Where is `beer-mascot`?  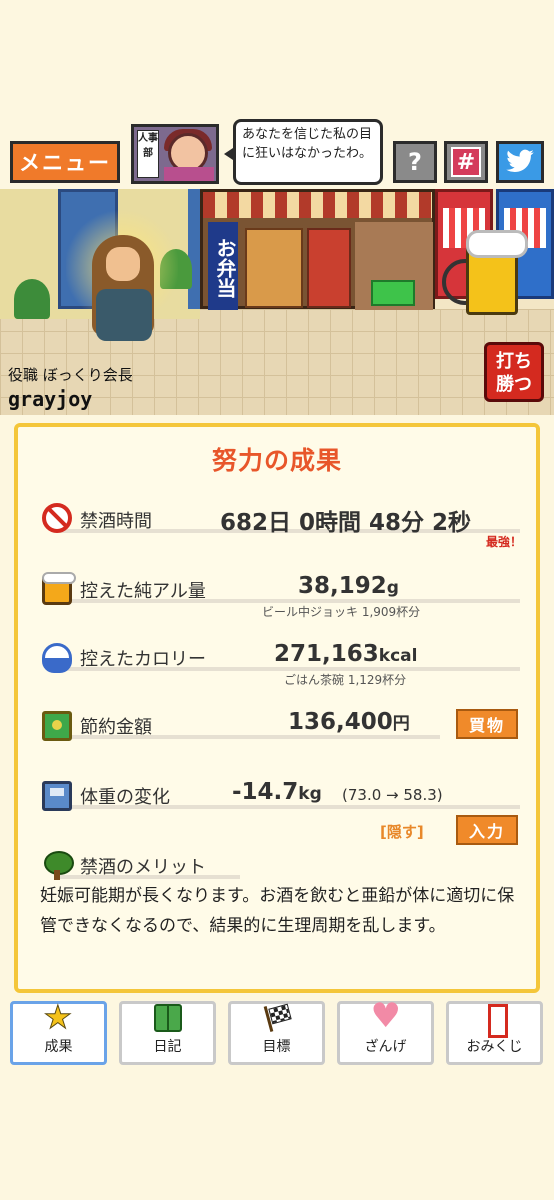
beer-mascot is located at coordinates (497, 272).